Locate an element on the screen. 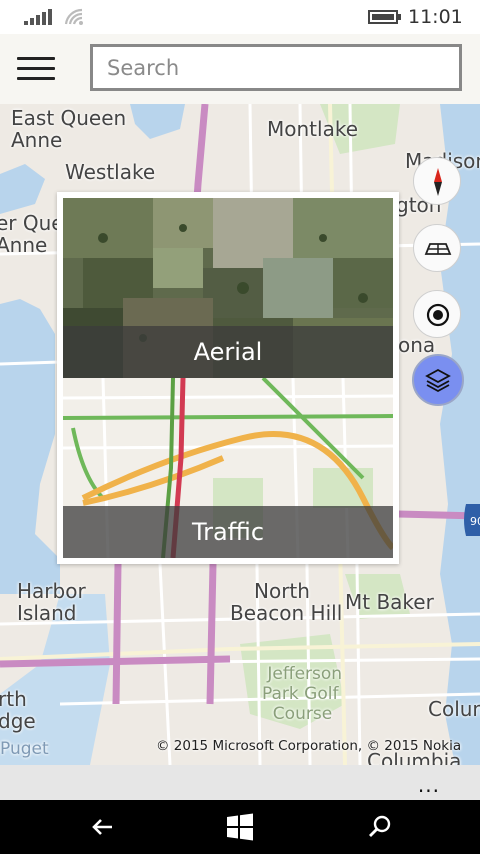  system-nav-bar is located at coordinates (240, 827).